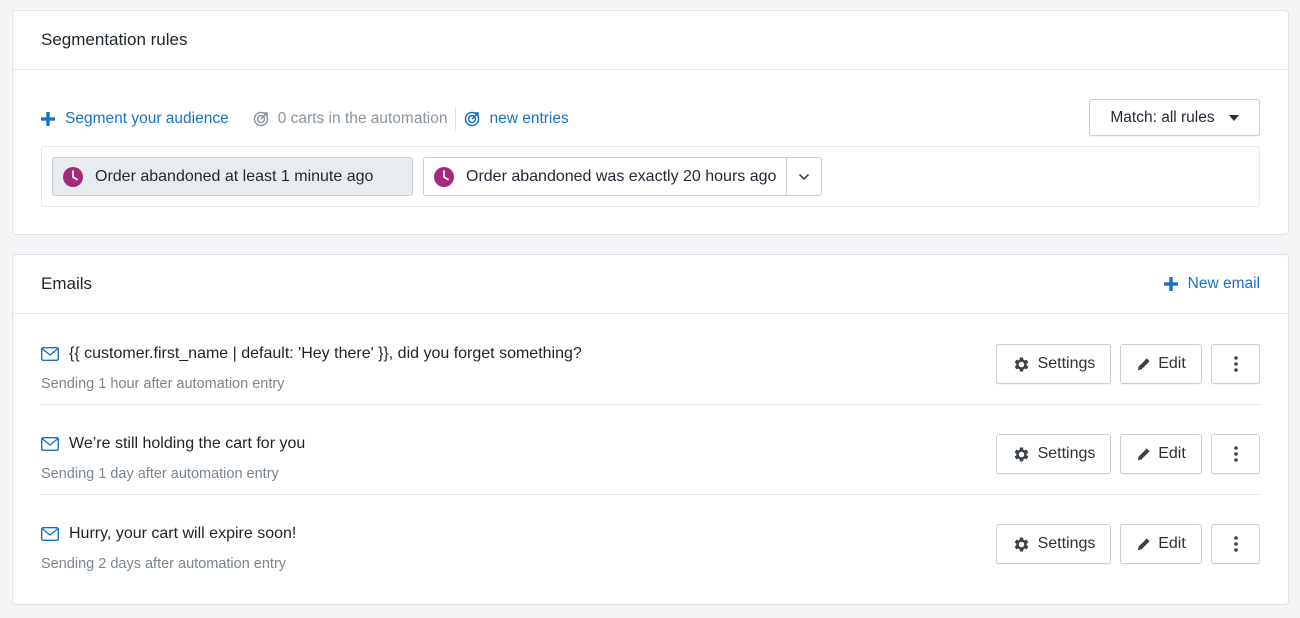  What do you see at coordinates (529, 118) in the screenshot?
I see `new-entries-label: new entries` at bounding box center [529, 118].